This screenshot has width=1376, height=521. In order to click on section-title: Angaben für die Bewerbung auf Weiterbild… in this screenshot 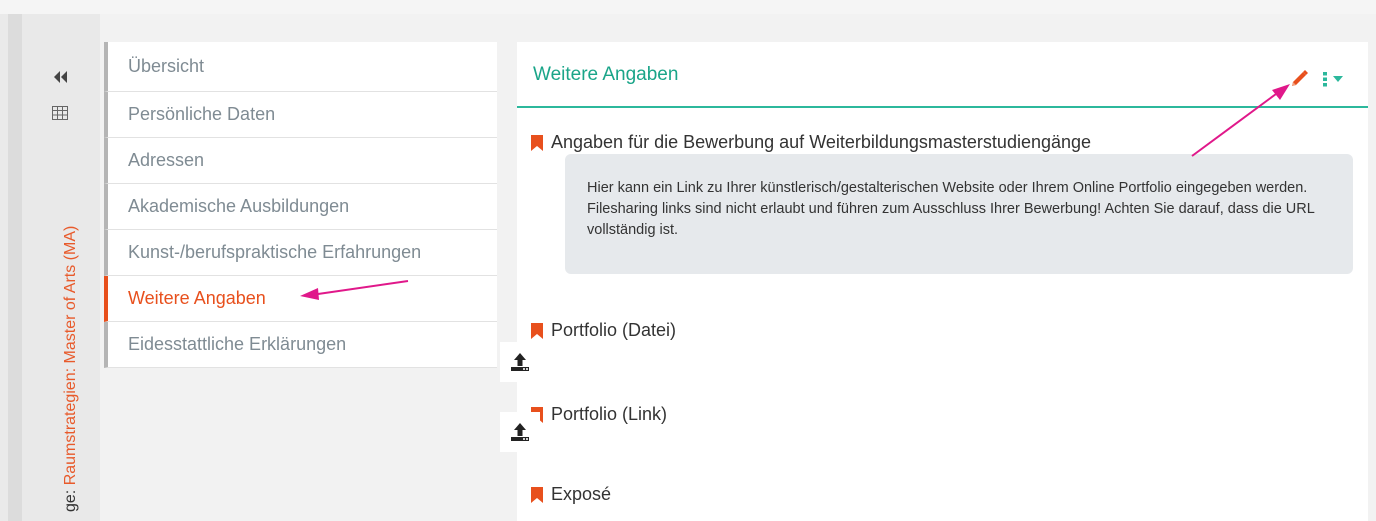, I will do `click(821, 142)`.